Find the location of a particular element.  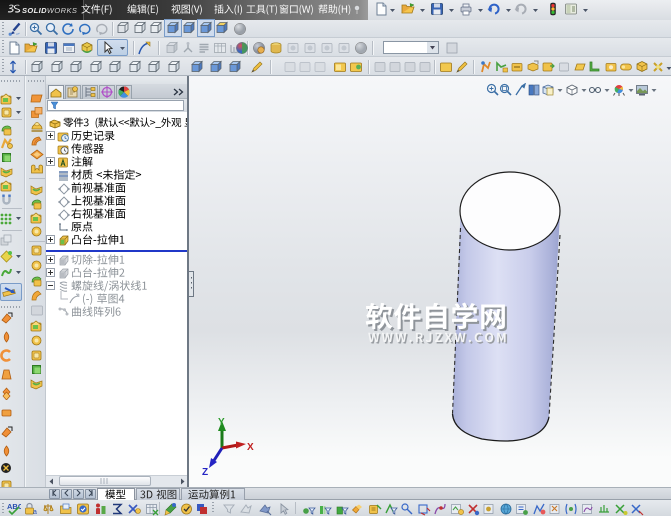

svg-text: Y is located at coordinates (221, 422).